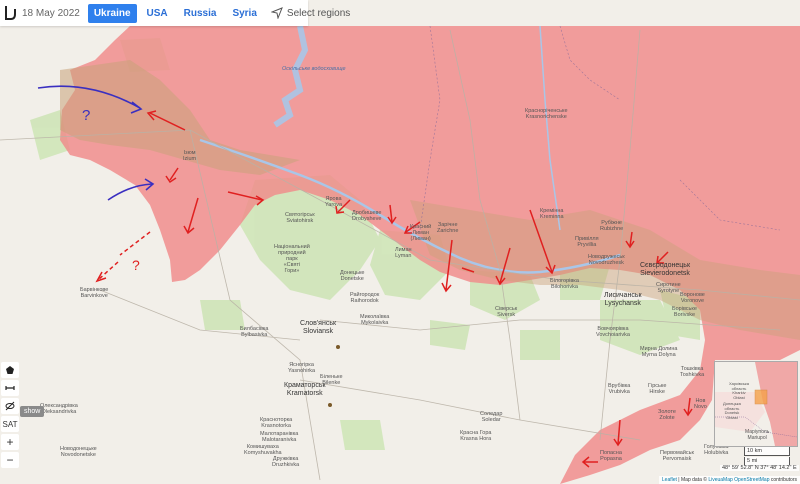  I want to click on map-label-syrotyne: Сиротине Syrotyne, so click(668, 288).